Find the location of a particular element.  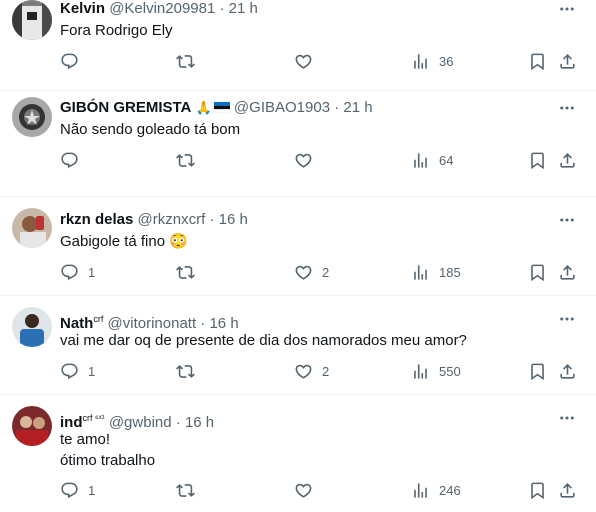

display-name: Kelvin is located at coordinates (82, 8).